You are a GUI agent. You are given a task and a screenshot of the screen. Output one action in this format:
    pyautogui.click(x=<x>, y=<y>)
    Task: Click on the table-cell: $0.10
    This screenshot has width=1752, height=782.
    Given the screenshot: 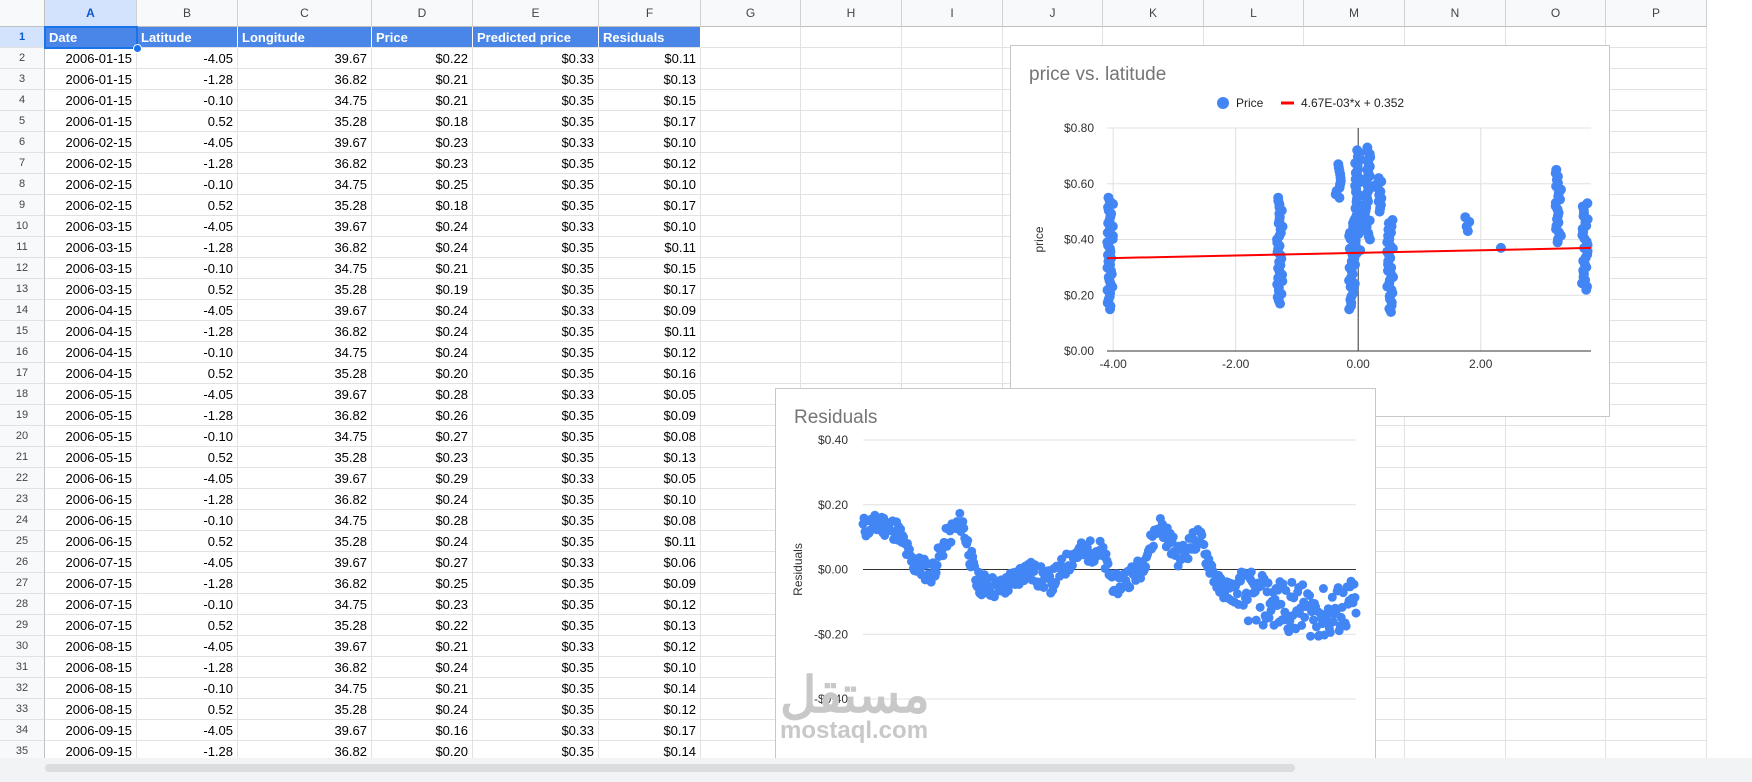 What is the action you would take?
    pyautogui.click(x=650, y=667)
    